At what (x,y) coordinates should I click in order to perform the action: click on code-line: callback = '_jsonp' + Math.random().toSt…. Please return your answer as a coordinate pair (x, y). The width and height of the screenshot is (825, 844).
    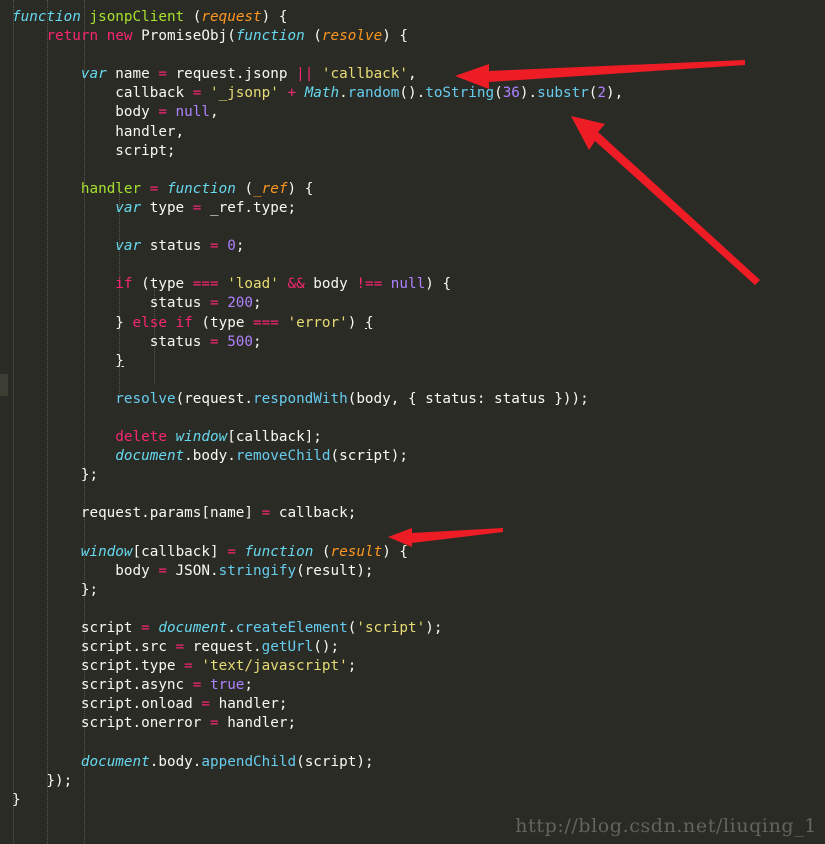
    Looking at the image, I should click on (412, 93).